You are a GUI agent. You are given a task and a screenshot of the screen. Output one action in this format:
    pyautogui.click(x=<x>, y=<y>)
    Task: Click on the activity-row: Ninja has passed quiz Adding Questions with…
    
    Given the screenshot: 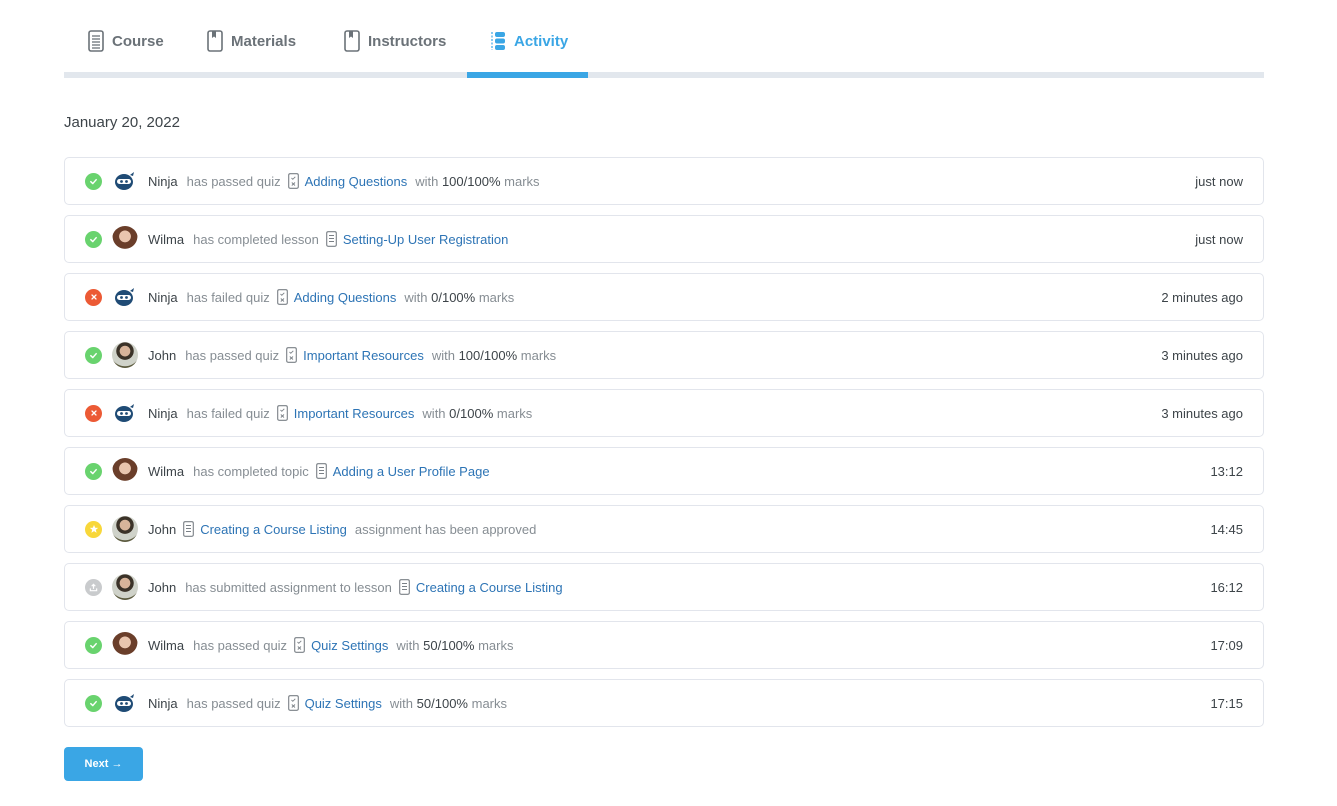 What is the action you would take?
    pyautogui.click(x=664, y=181)
    